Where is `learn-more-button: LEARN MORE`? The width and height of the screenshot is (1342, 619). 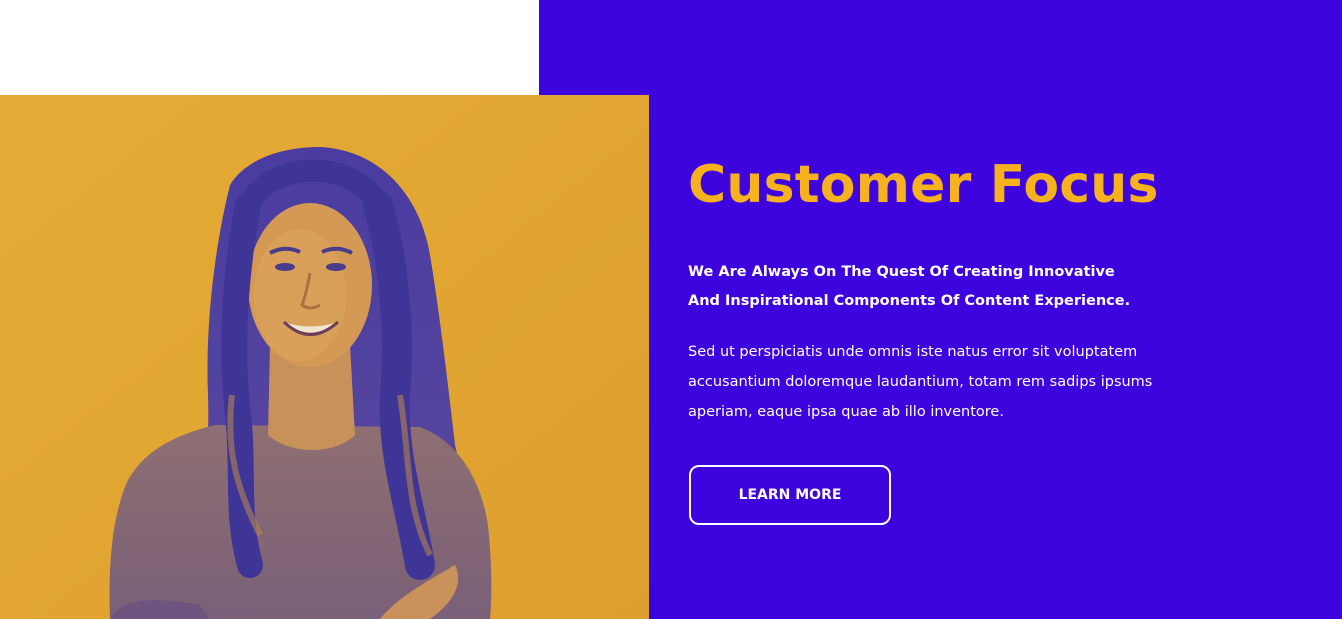 learn-more-button: LEARN MORE is located at coordinates (790, 495).